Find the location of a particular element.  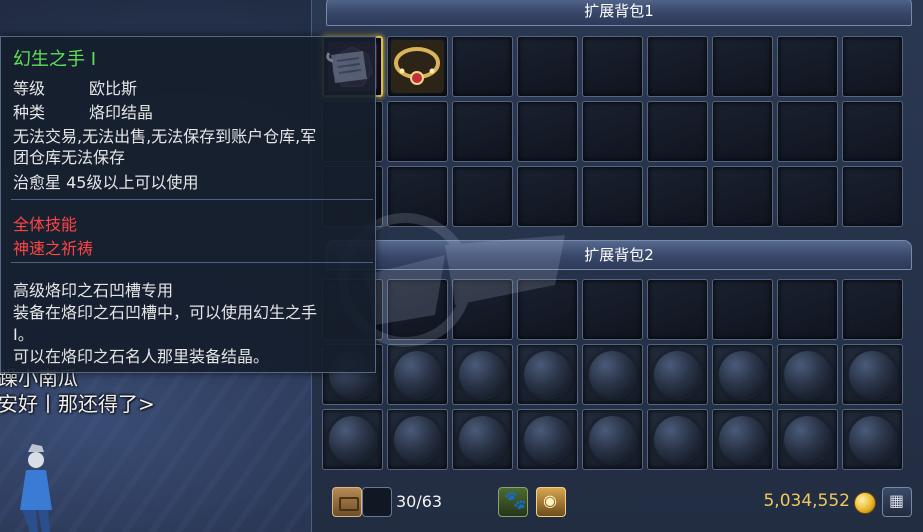

description-line: 高级烙印之石凹槽专用 is located at coordinates (93, 290).